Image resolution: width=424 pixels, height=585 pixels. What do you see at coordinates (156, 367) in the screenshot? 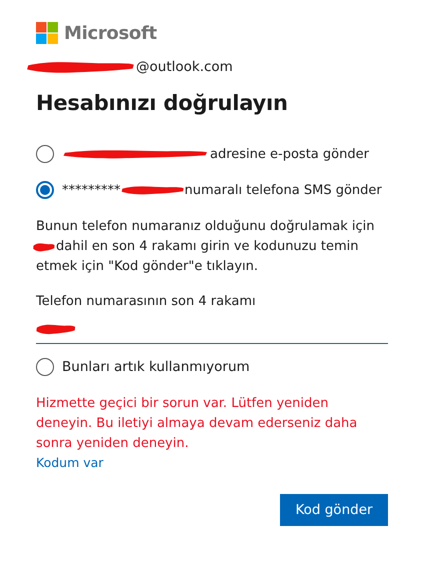
I see `option-label: Bunları artık kullanmıyorum` at bounding box center [156, 367].